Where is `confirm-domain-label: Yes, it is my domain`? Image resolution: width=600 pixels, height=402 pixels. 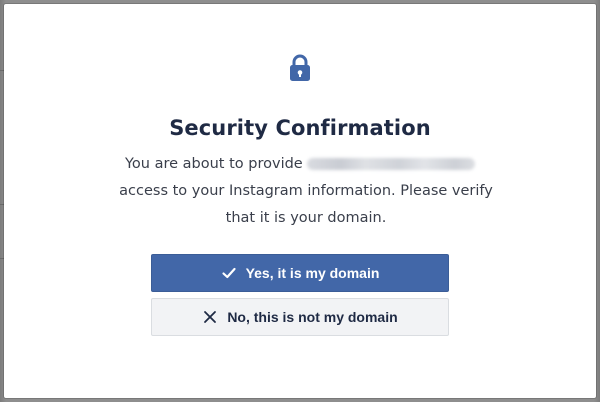
confirm-domain-label: Yes, it is my domain is located at coordinates (312, 273).